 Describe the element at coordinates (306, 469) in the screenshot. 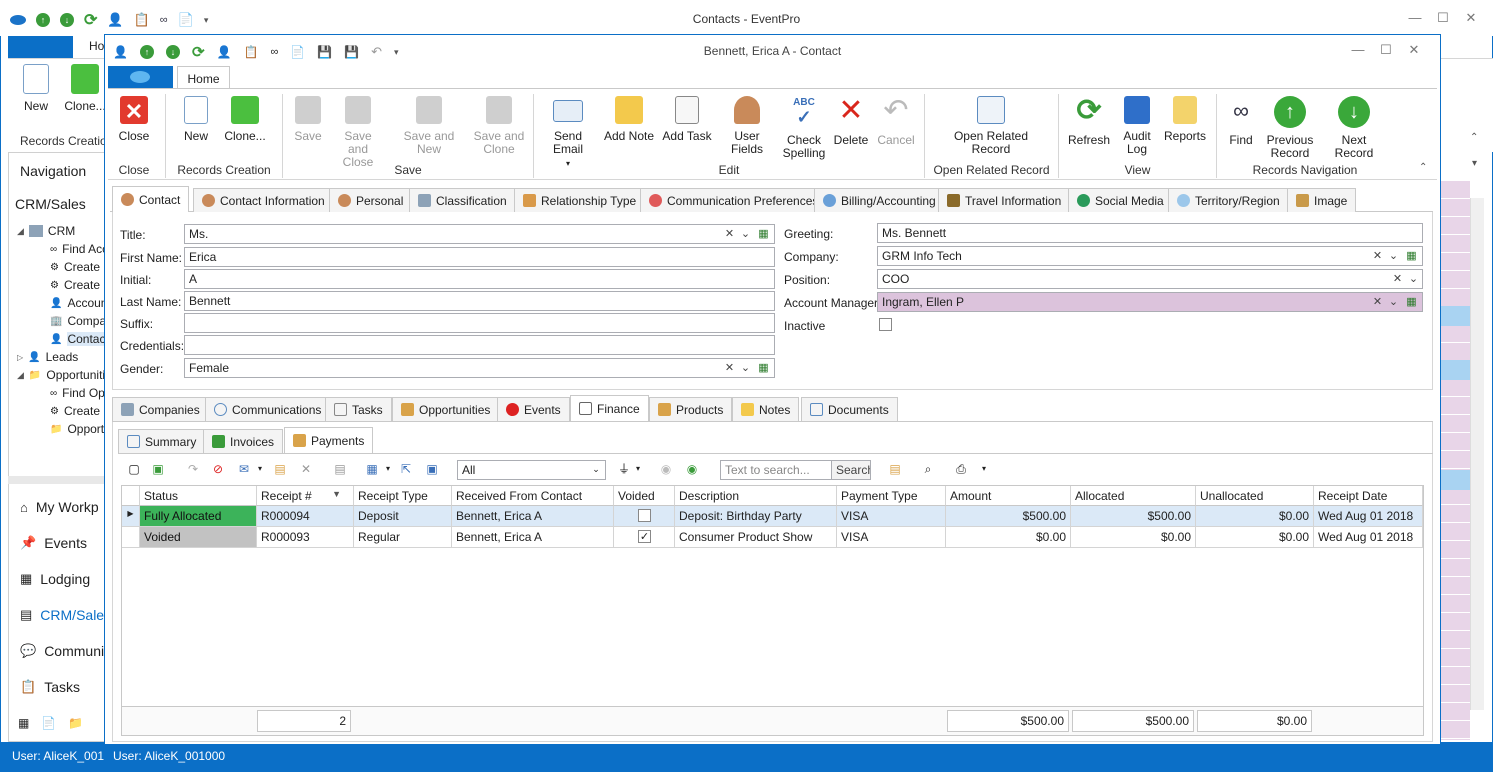

I see `delete-icon: ✕` at that location.